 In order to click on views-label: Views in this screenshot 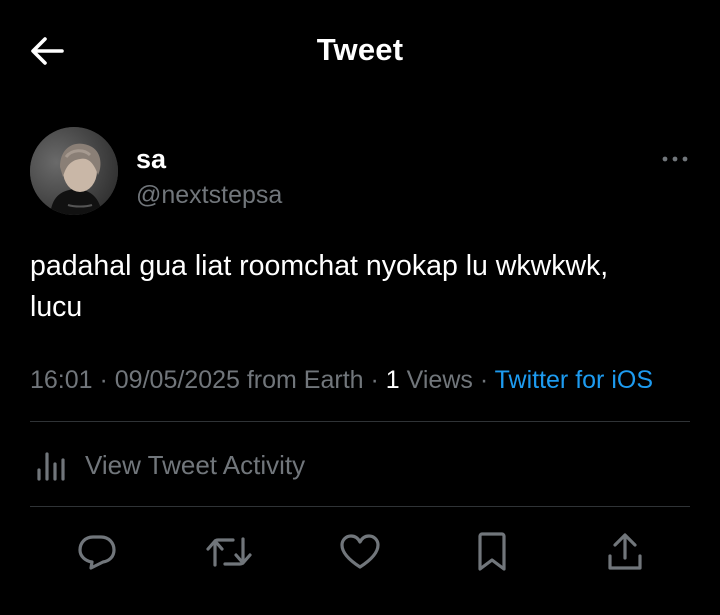, I will do `click(436, 380)`.